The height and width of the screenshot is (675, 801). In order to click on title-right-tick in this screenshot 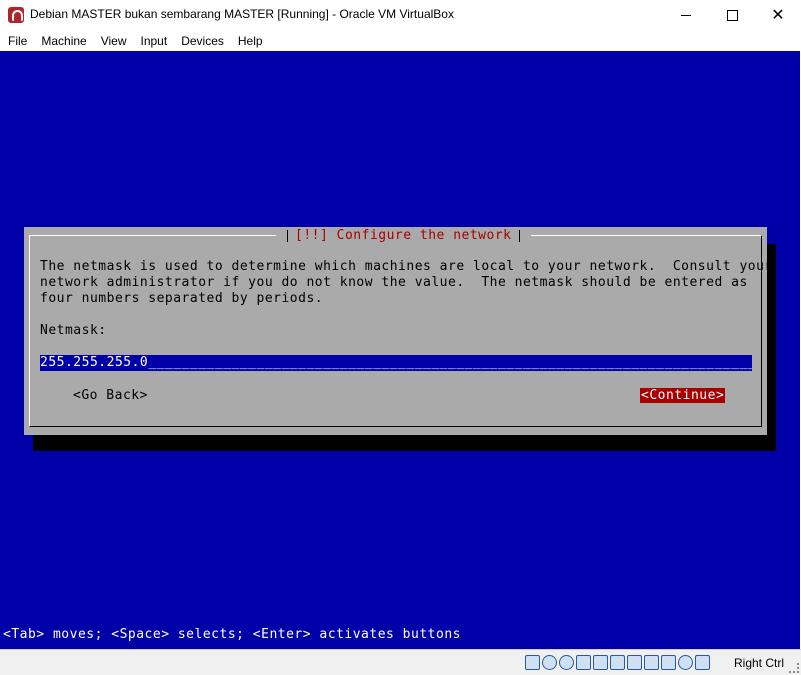, I will do `click(519, 235)`.